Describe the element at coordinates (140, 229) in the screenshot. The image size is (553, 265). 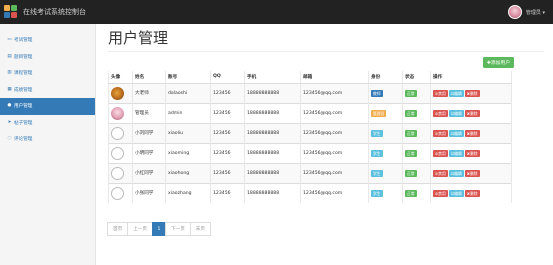
I see `prev-page-button: 上一页` at that location.